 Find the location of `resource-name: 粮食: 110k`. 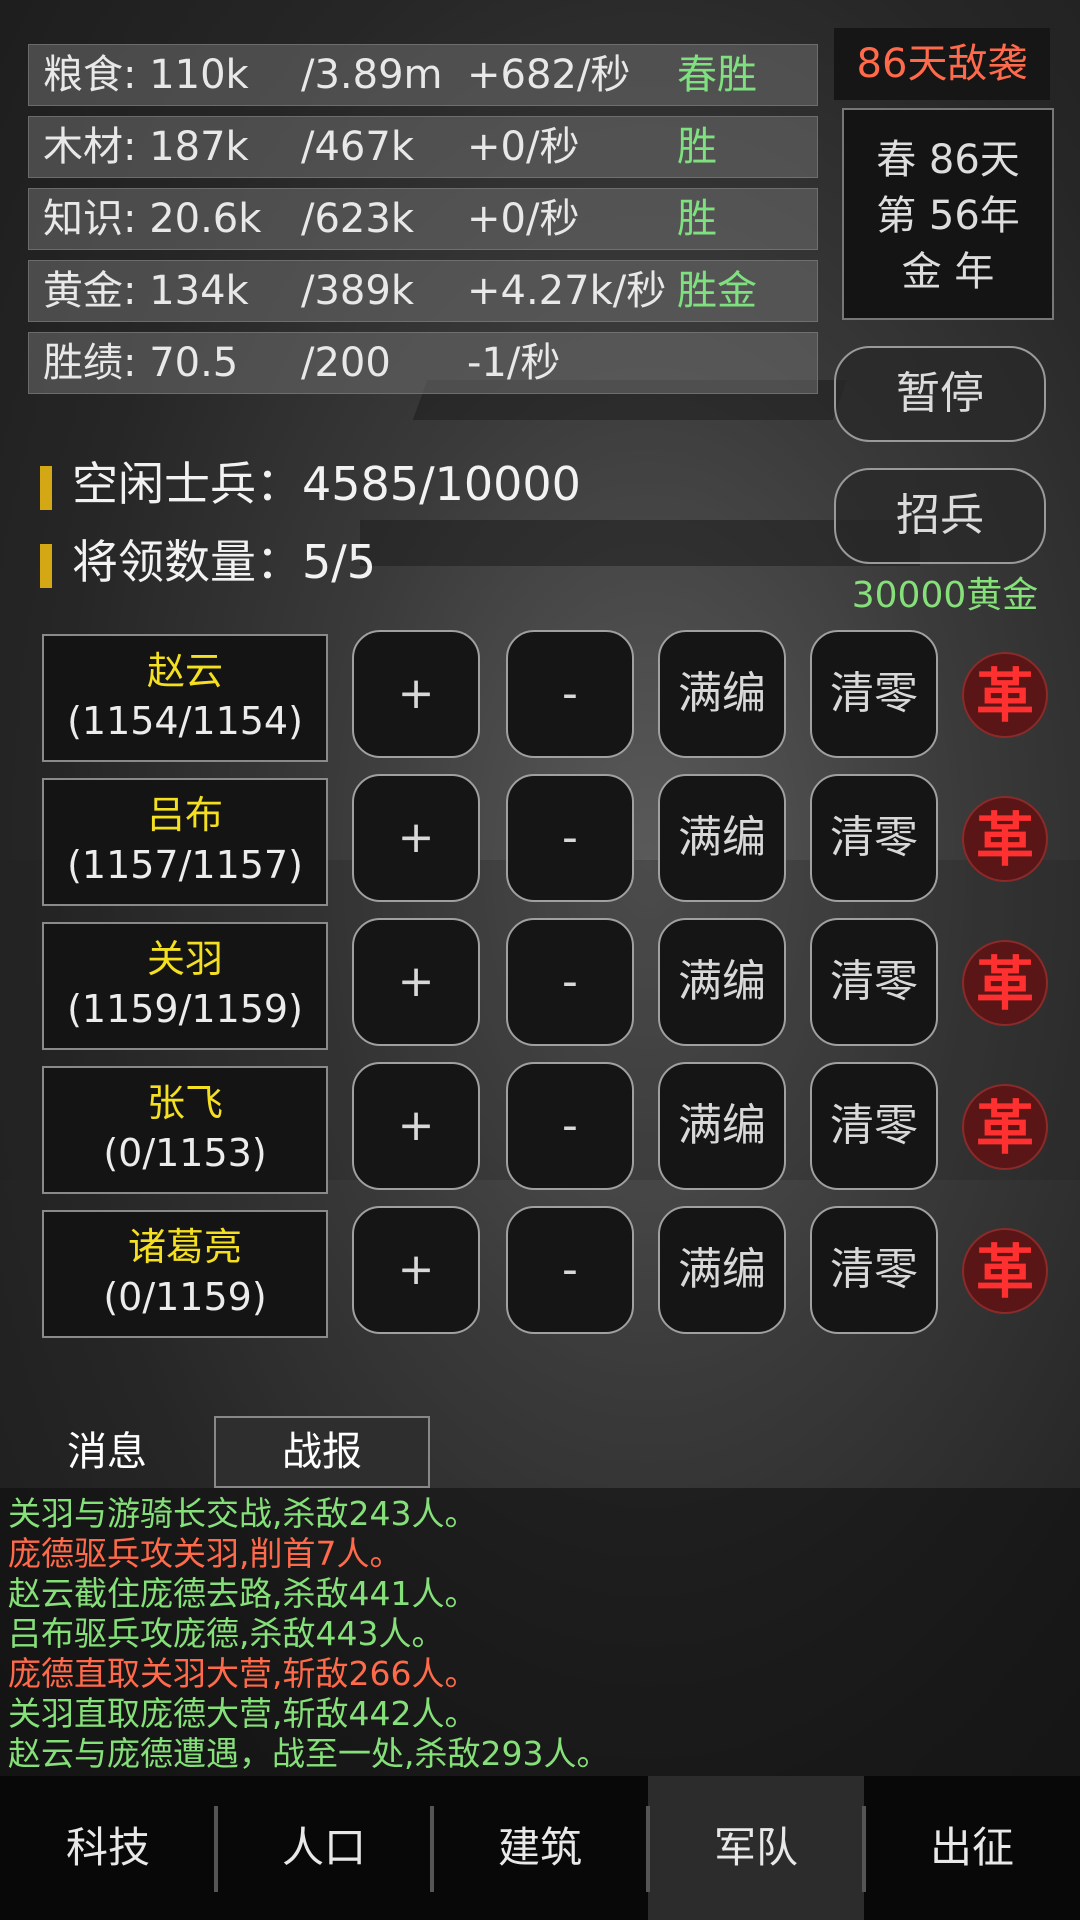

resource-name: 粮食: 110k is located at coordinates (146, 75).